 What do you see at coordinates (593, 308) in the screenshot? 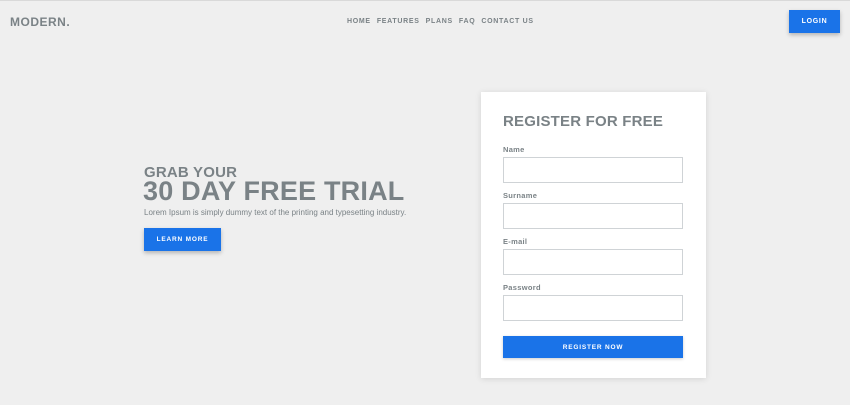
I see `password-field` at bounding box center [593, 308].